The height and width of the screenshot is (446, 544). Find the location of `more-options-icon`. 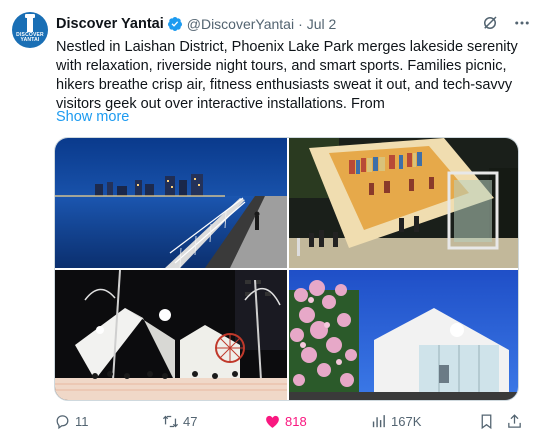

more-options-icon is located at coordinates (522, 23).